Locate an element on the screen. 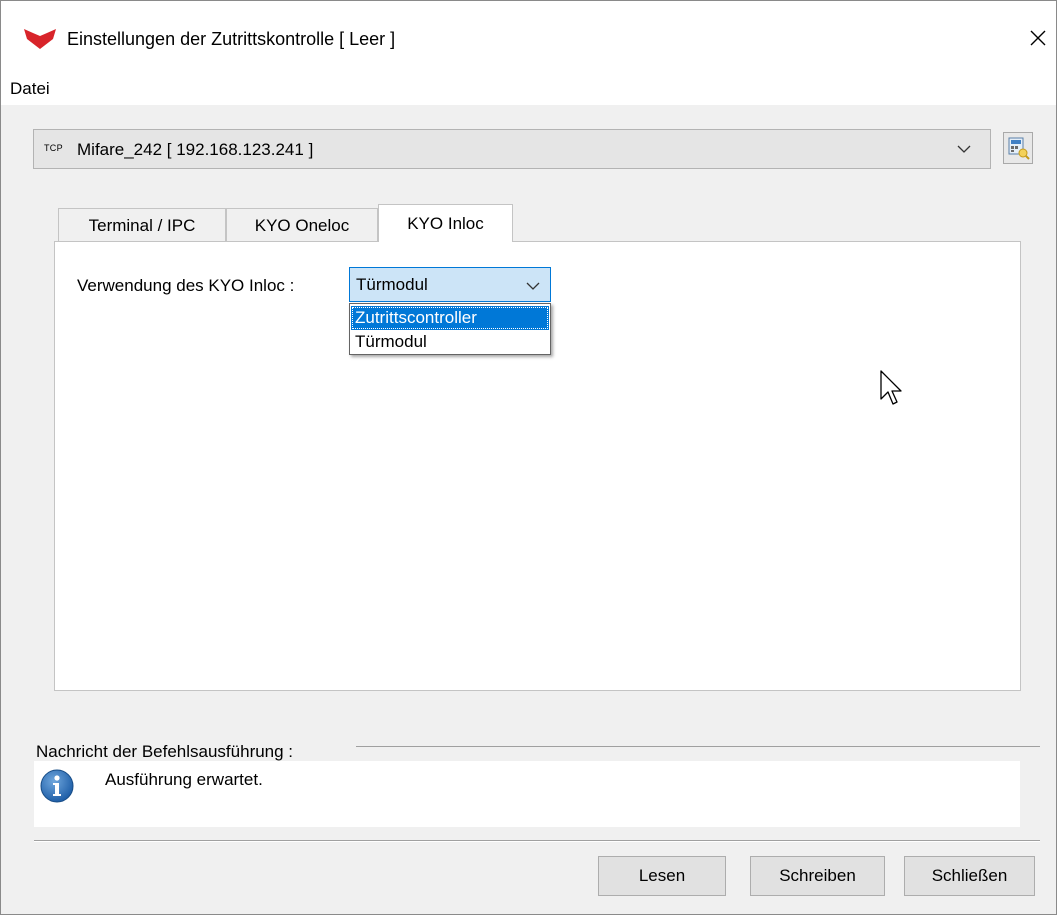 Image resolution: width=1057 pixels, height=915 pixels. mouse-cursor-icon is located at coordinates (891, 387).